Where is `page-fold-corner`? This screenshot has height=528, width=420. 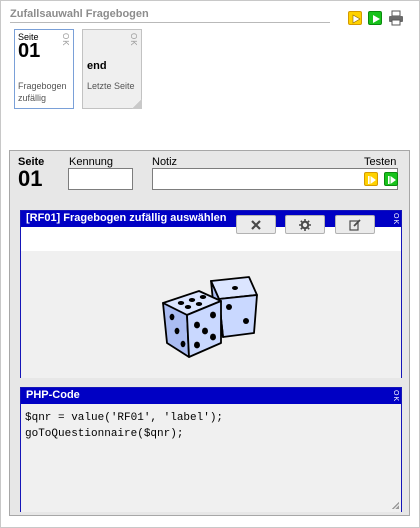
page-fold-corner is located at coordinates (137, 104).